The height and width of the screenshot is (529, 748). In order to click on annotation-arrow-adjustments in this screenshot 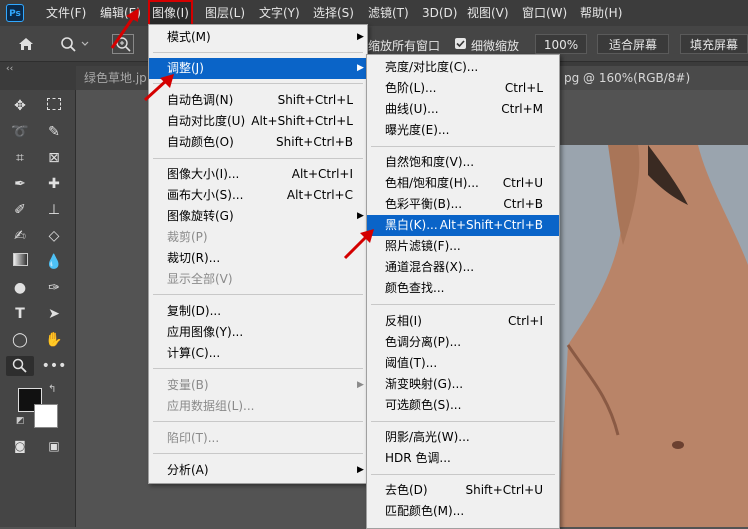, I will do `click(158, 88)`.